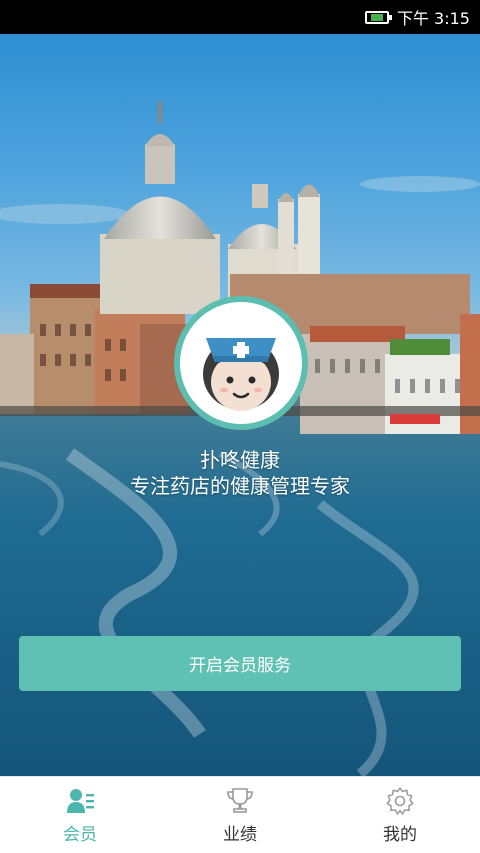 The width and height of the screenshot is (480, 853). Describe the element at coordinates (400, 834) in the screenshot. I see `nav-label-mine: 我的` at that location.